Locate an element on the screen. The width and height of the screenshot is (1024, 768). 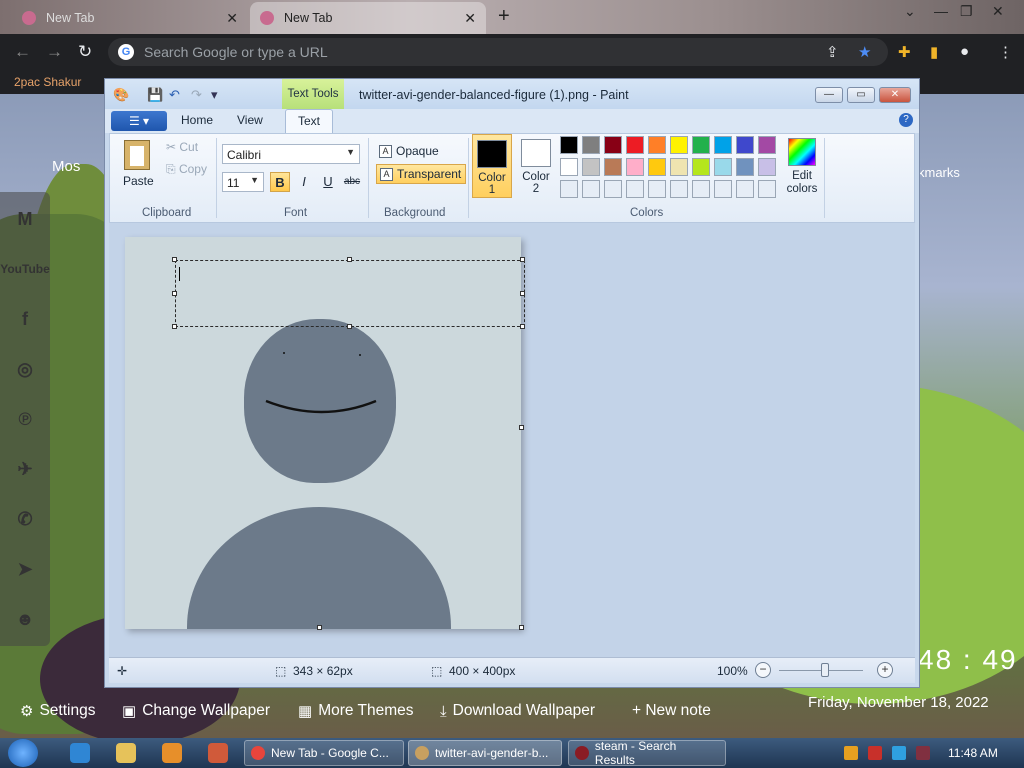
tab-new-tab-2: New Tab ✕ is located at coordinates (368, 18).